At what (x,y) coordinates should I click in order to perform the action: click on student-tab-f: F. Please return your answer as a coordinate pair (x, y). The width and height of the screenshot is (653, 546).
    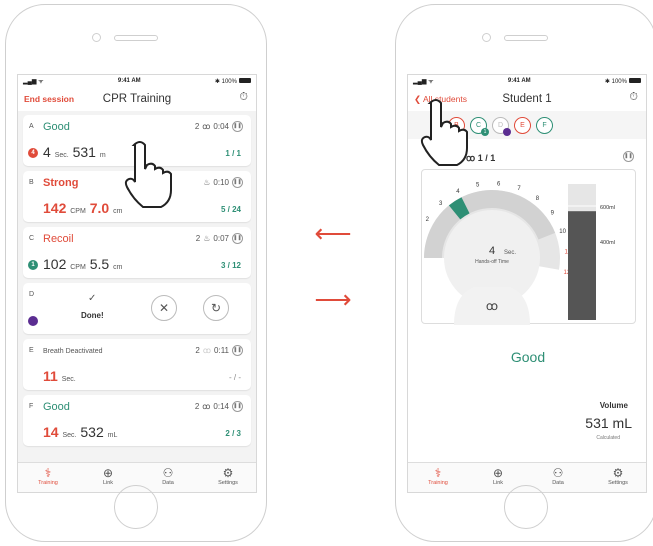
    Looking at the image, I should click on (544, 125).